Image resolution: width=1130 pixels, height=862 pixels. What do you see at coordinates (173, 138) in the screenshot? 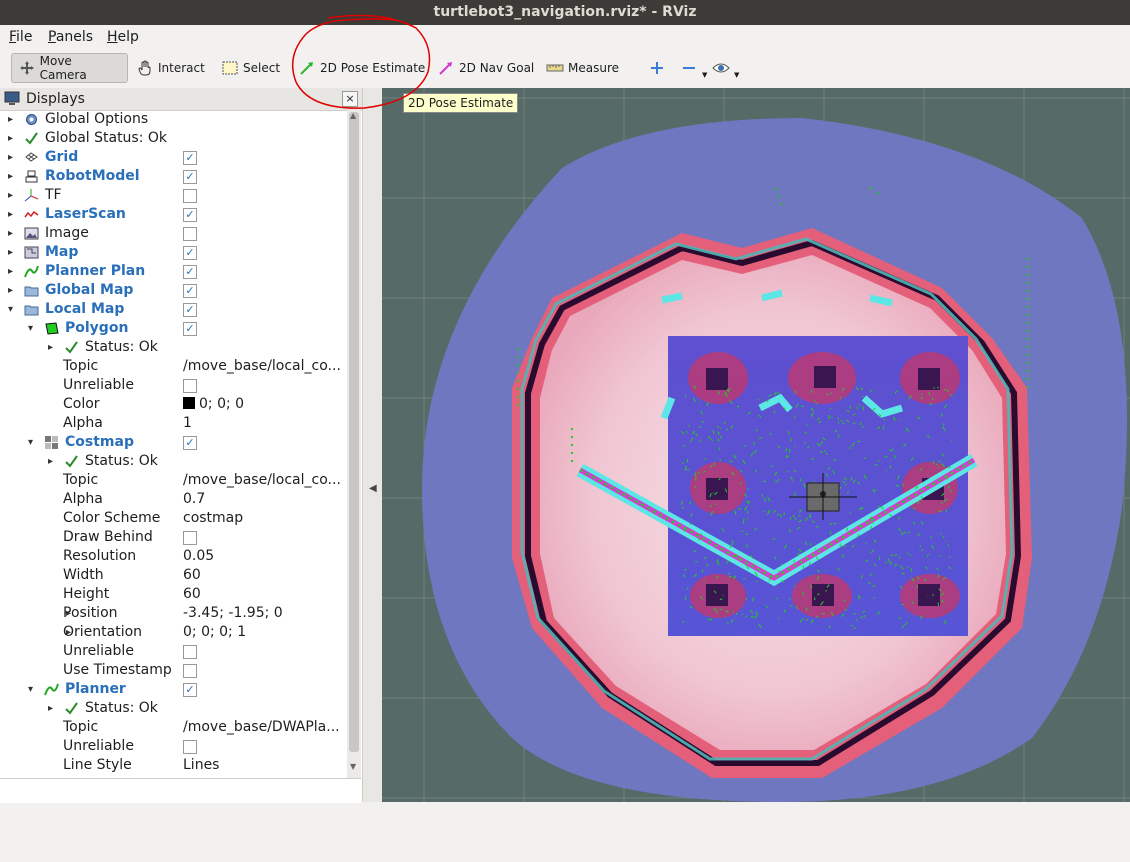
I see `tree-row: ▸ Global Status: Ok` at bounding box center [173, 138].